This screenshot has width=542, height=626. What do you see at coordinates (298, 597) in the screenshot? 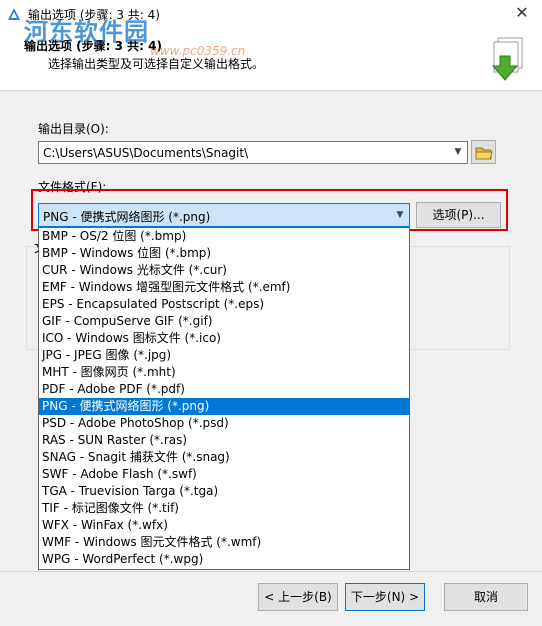
I see `back-button: < 上一步(B)` at bounding box center [298, 597].